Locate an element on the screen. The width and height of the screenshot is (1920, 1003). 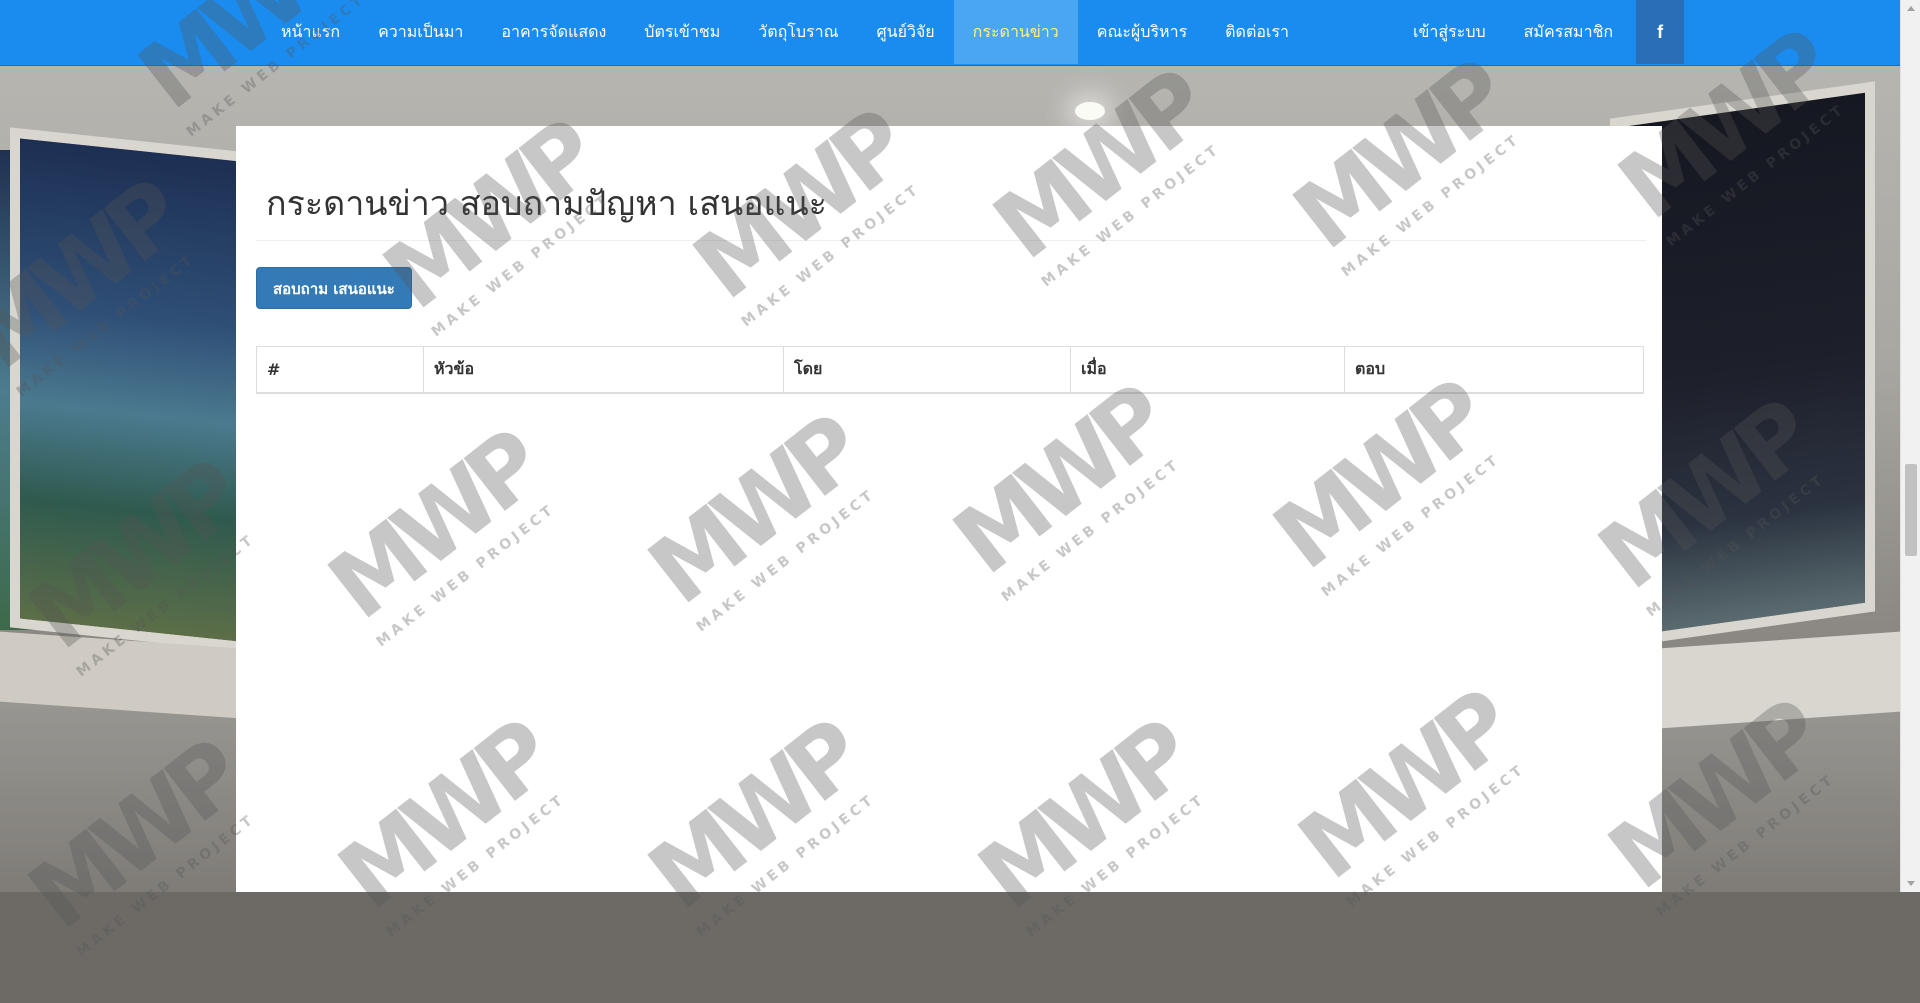
column-header-by: โดย is located at coordinates (927, 370).